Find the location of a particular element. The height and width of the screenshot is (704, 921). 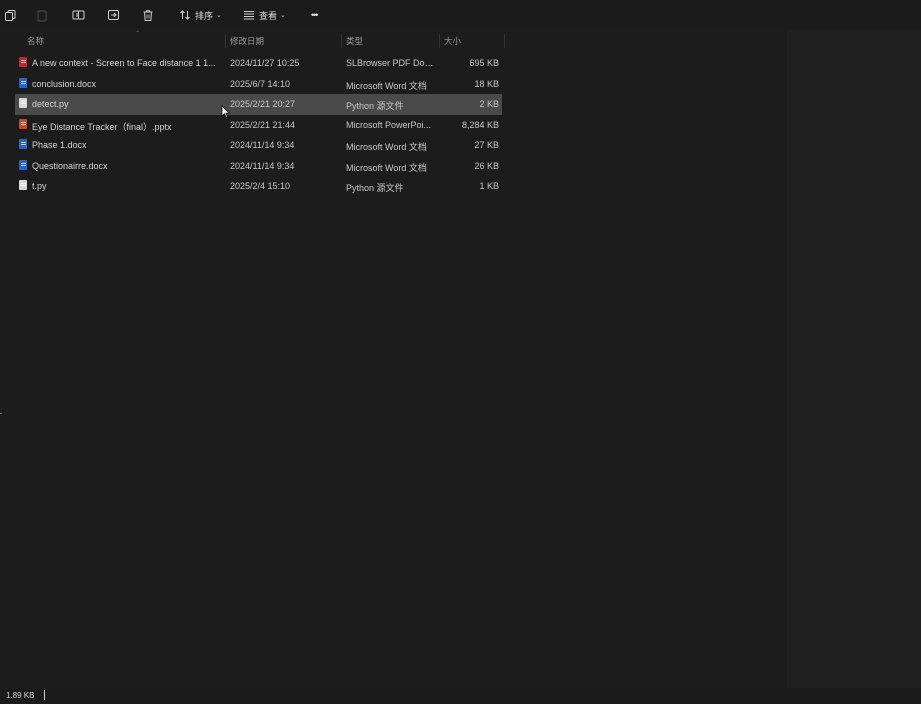

file-modified-date: 2025/2/4 15:10 is located at coordinates (260, 186).